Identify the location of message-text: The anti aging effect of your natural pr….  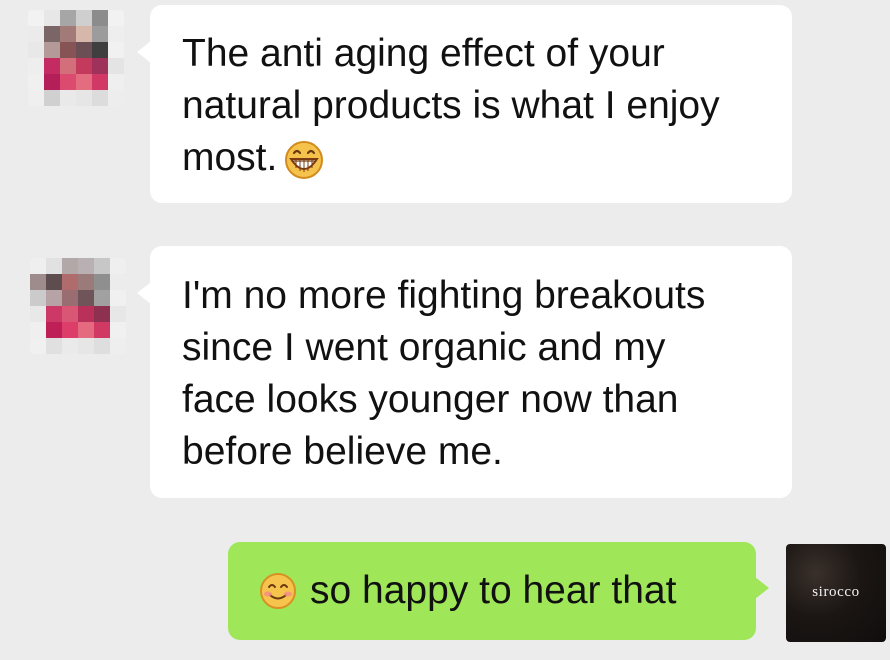
(451, 105).